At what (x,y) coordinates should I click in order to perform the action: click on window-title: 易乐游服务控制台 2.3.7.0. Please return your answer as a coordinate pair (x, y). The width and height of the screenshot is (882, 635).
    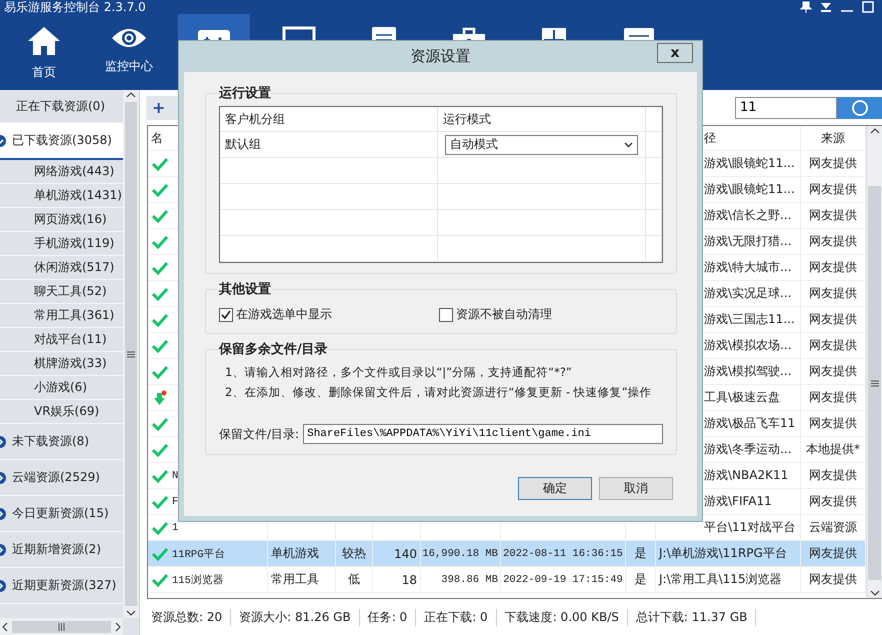
    Looking at the image, I should click on (75, 7).